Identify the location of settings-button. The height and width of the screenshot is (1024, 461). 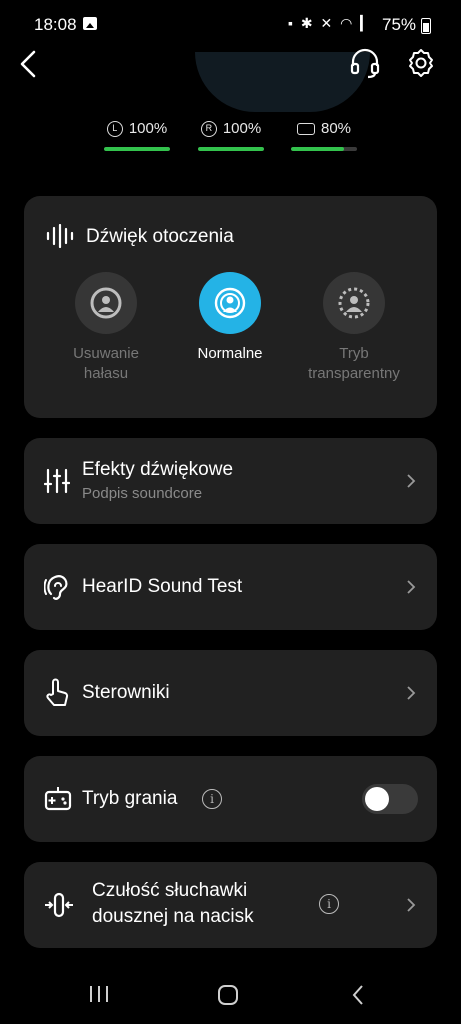
(421, 63).